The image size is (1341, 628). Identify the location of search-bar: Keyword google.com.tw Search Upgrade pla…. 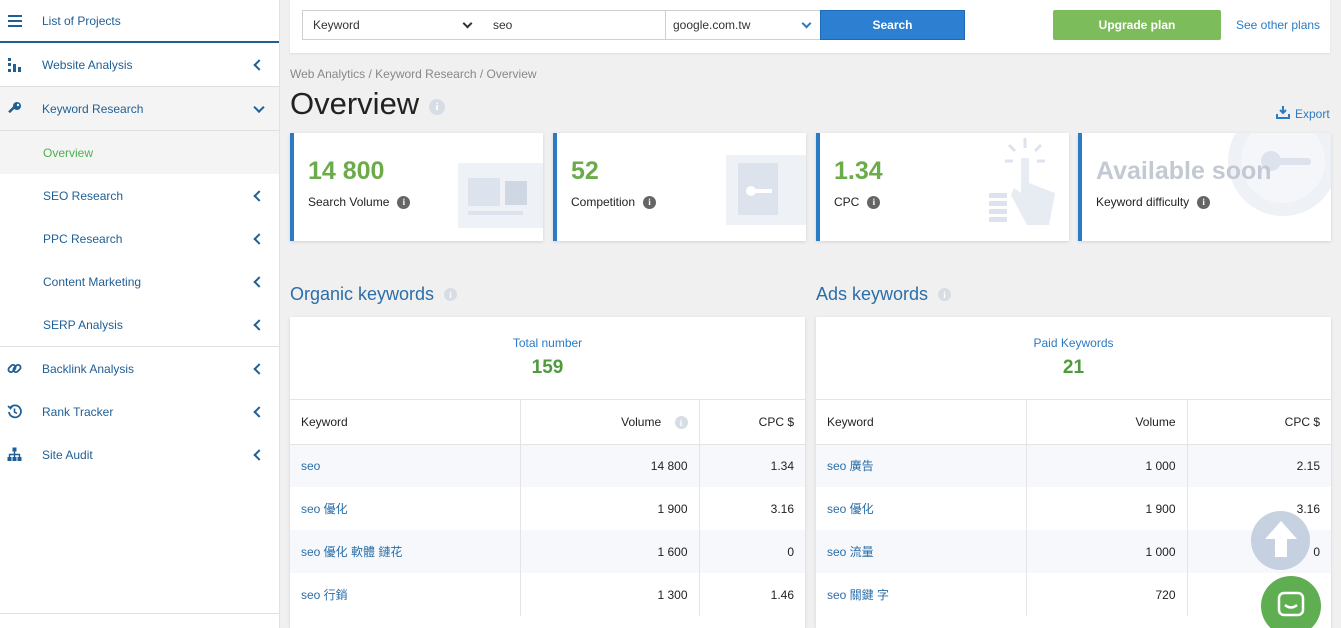
(810, 26).